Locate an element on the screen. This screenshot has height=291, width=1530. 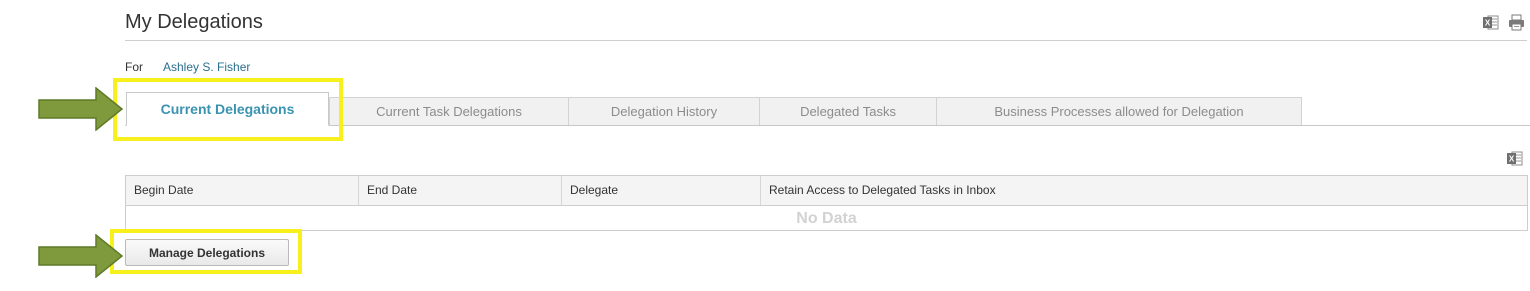
tab-delegation-history: Delegation History is located at coordinates (664, 111).